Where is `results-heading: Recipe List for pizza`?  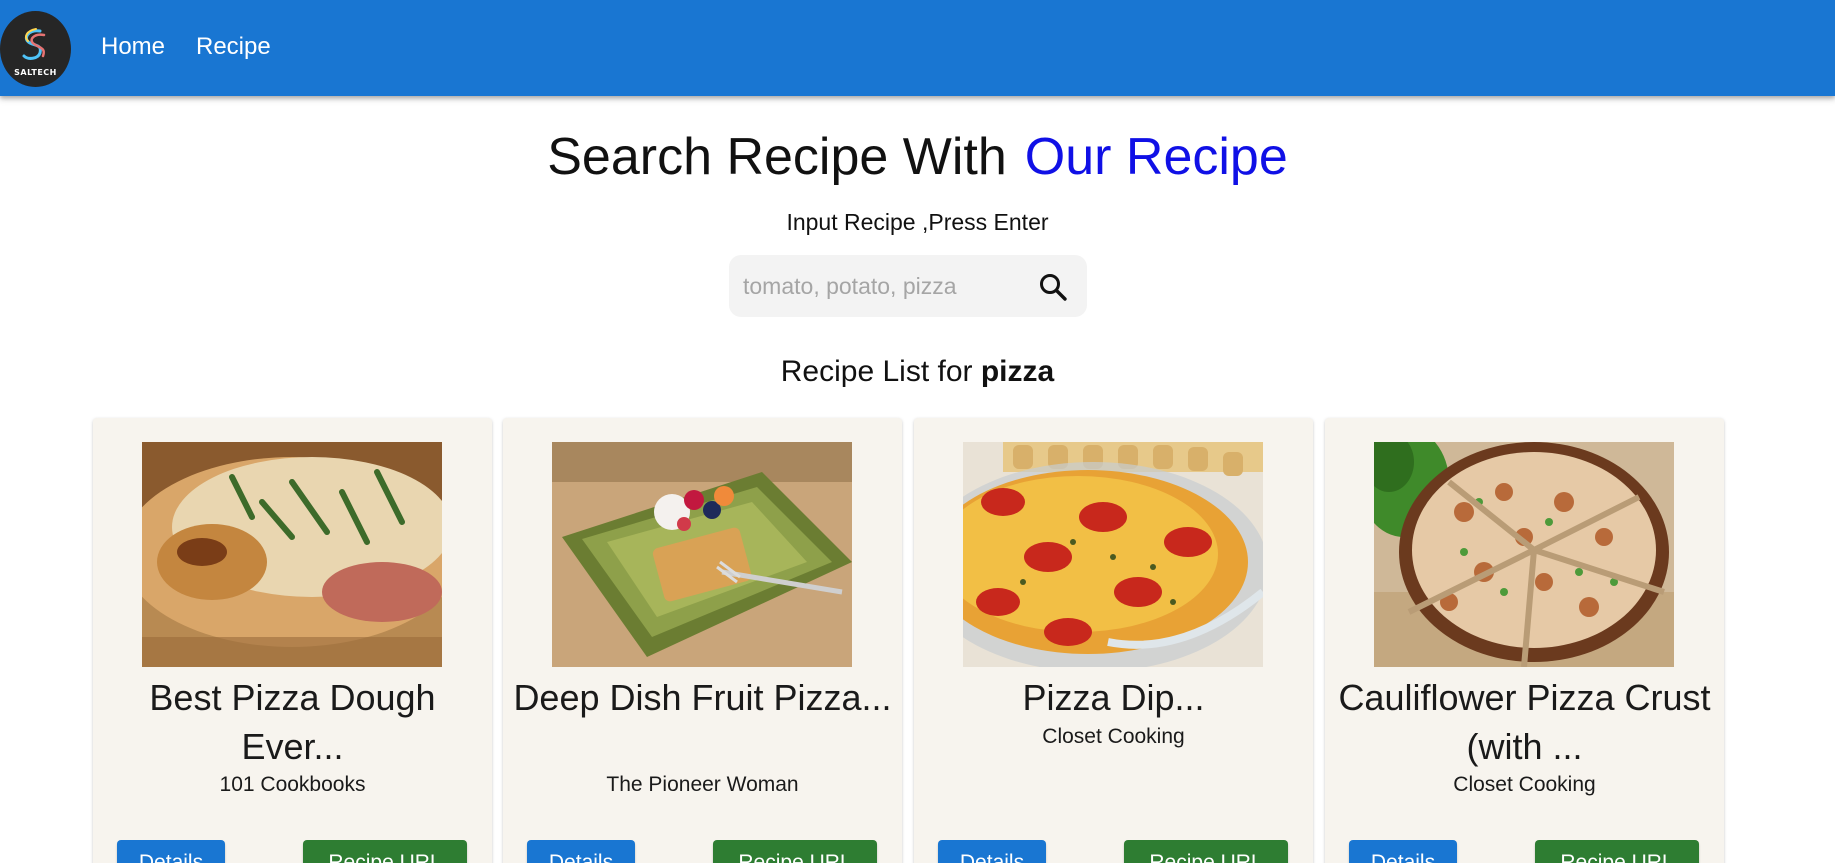 results-heading: Recipe List for pizza is located at coordinates (917, 372).